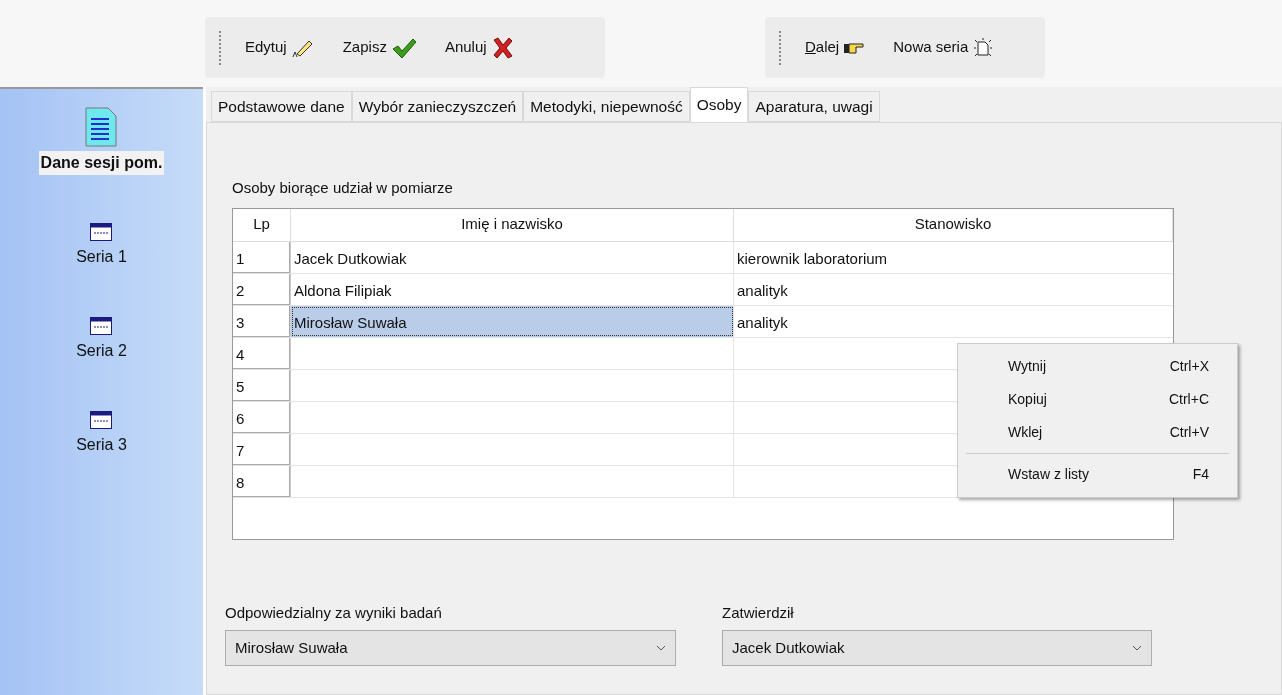 This screenshot has height=695, width=1282. Describe the element at coordinates (262, 289) in the screenshot. I see `row-number: 2` at that location.